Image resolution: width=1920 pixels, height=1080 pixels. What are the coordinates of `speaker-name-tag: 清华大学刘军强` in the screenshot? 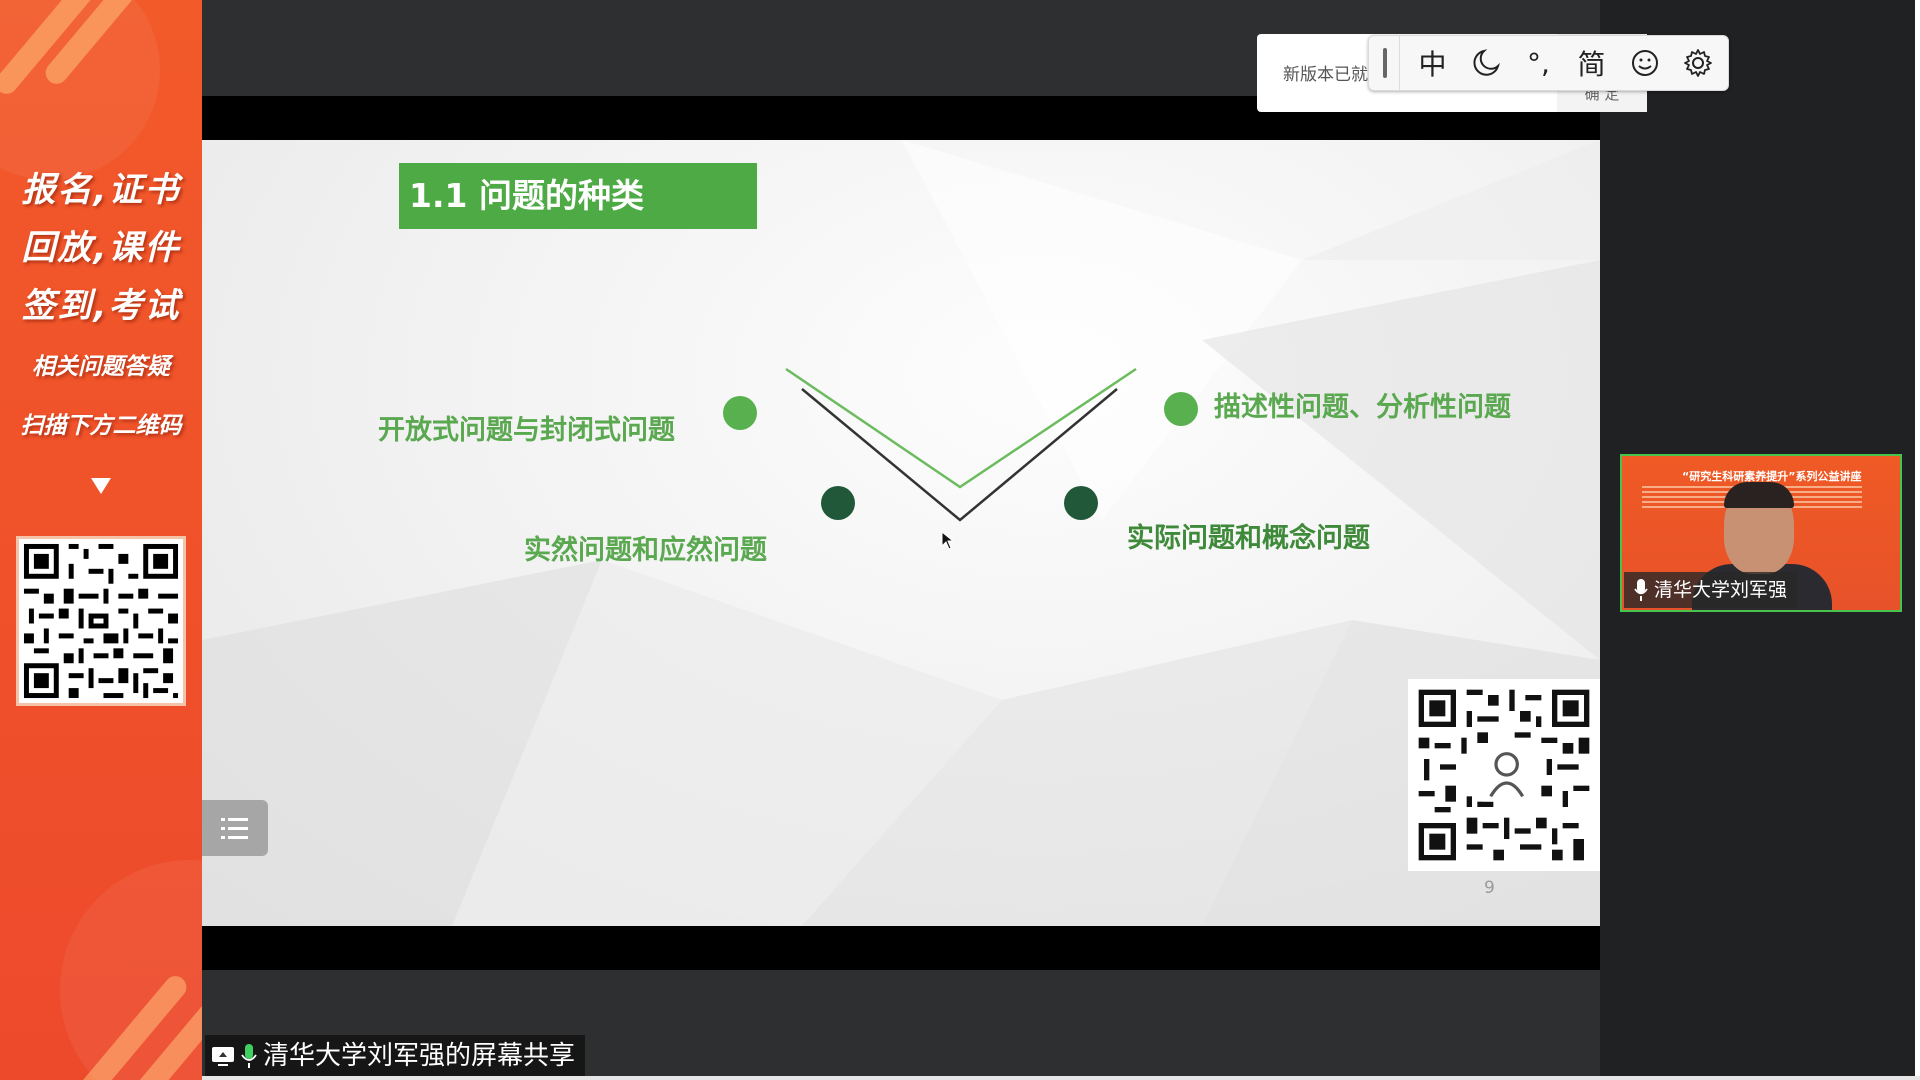 It's located at (1711, 590).